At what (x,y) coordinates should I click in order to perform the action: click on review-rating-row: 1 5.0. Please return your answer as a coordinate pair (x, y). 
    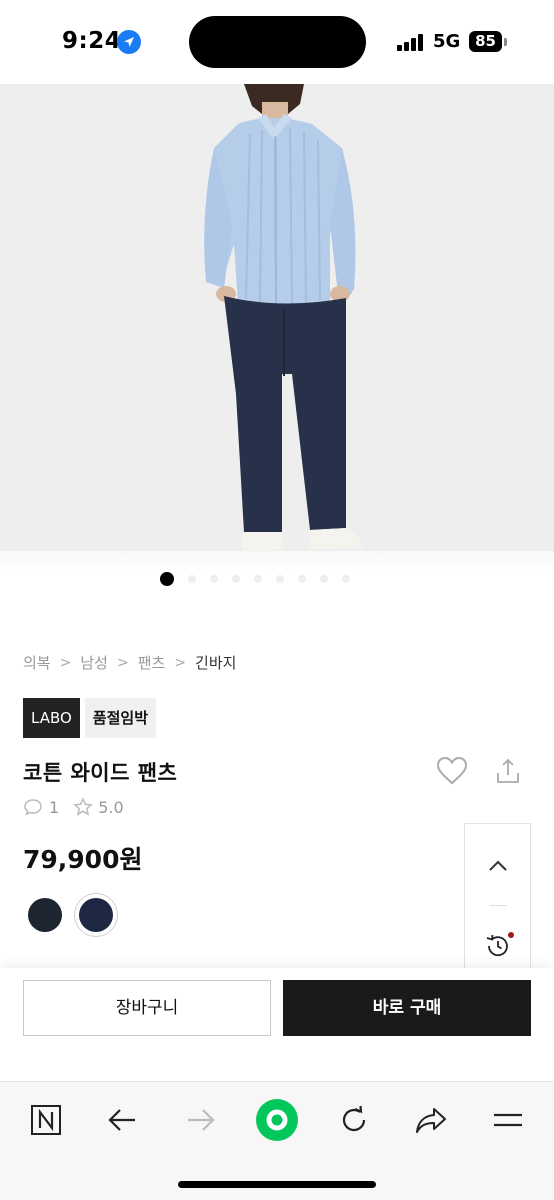
    Looking at the image, I should click on (73, 807).